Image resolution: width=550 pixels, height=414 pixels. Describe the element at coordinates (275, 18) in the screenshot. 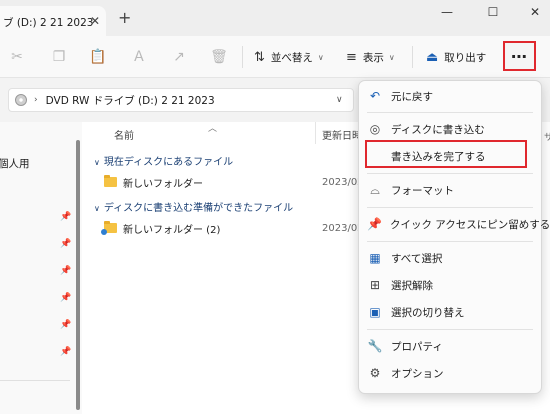

I see `tab-strip: ブ (D:) 2 21 2023 ✕ + — ☐ ✕` at that location.